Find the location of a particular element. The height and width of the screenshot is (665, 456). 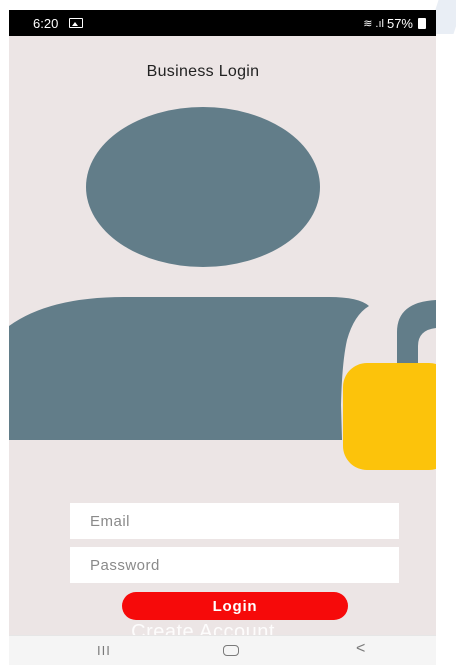

system-nav-bar: III < is located at coordinates (222, 650).